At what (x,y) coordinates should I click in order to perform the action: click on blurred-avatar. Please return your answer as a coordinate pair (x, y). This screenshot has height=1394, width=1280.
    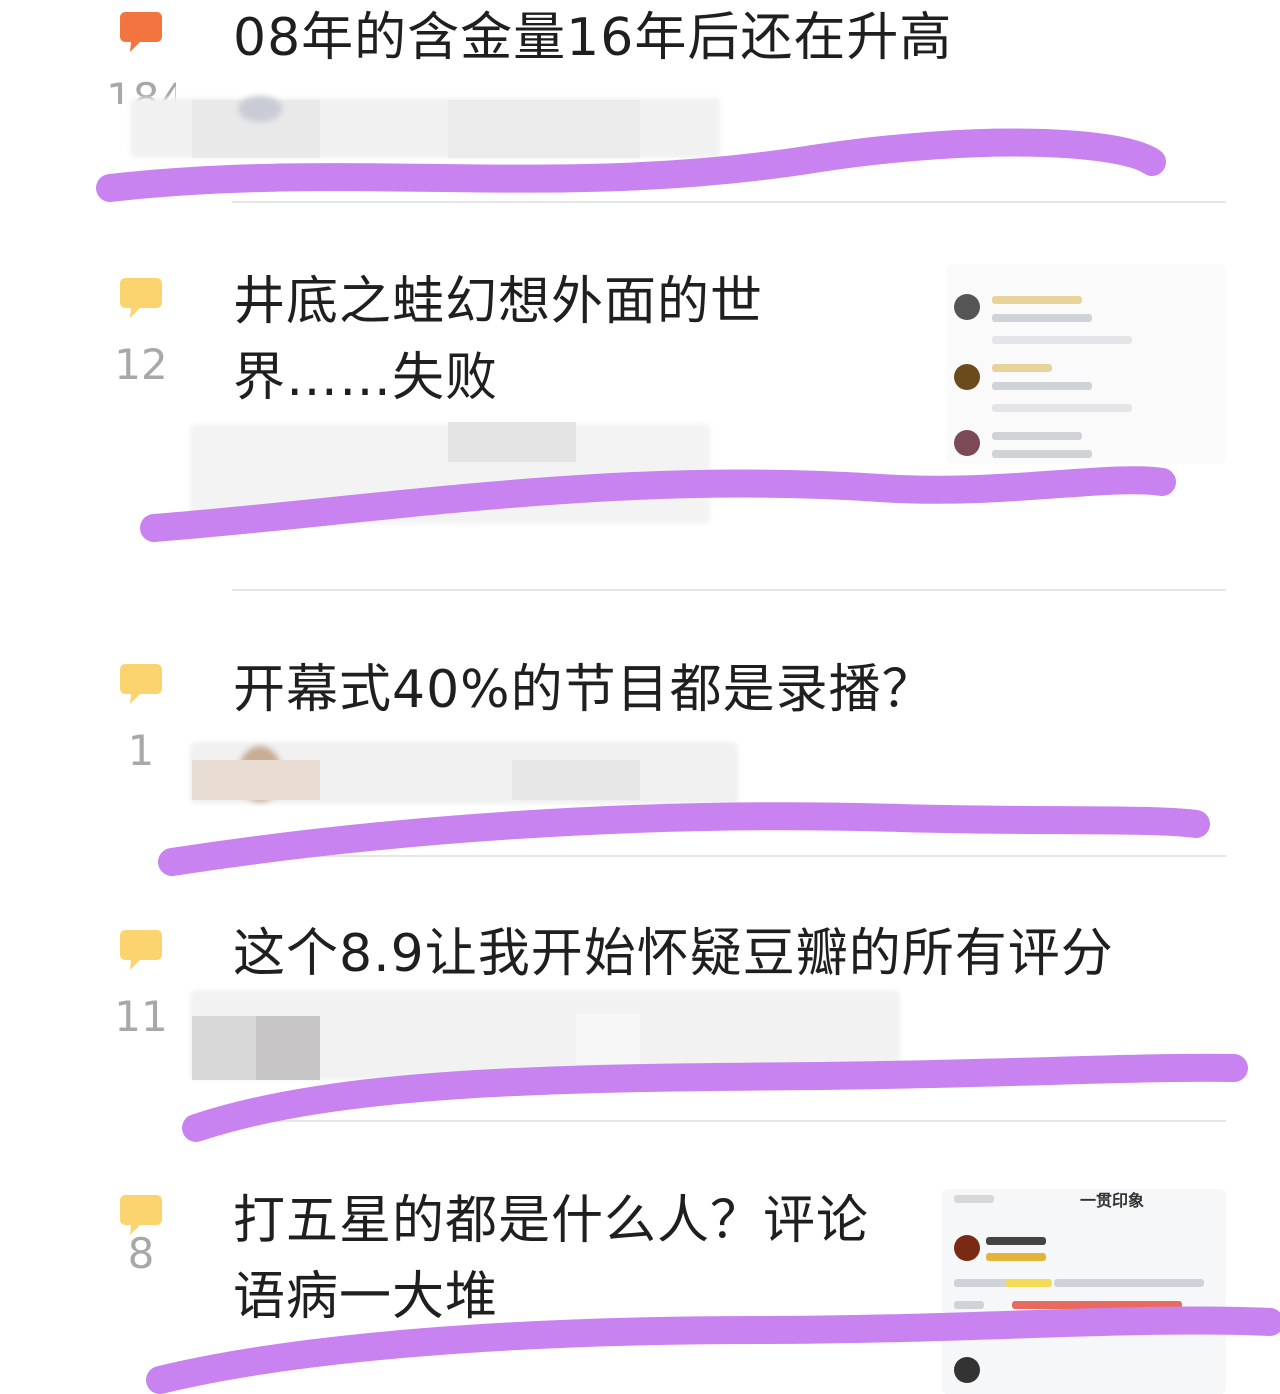
    Looking at the image, I should click on (260, 109).